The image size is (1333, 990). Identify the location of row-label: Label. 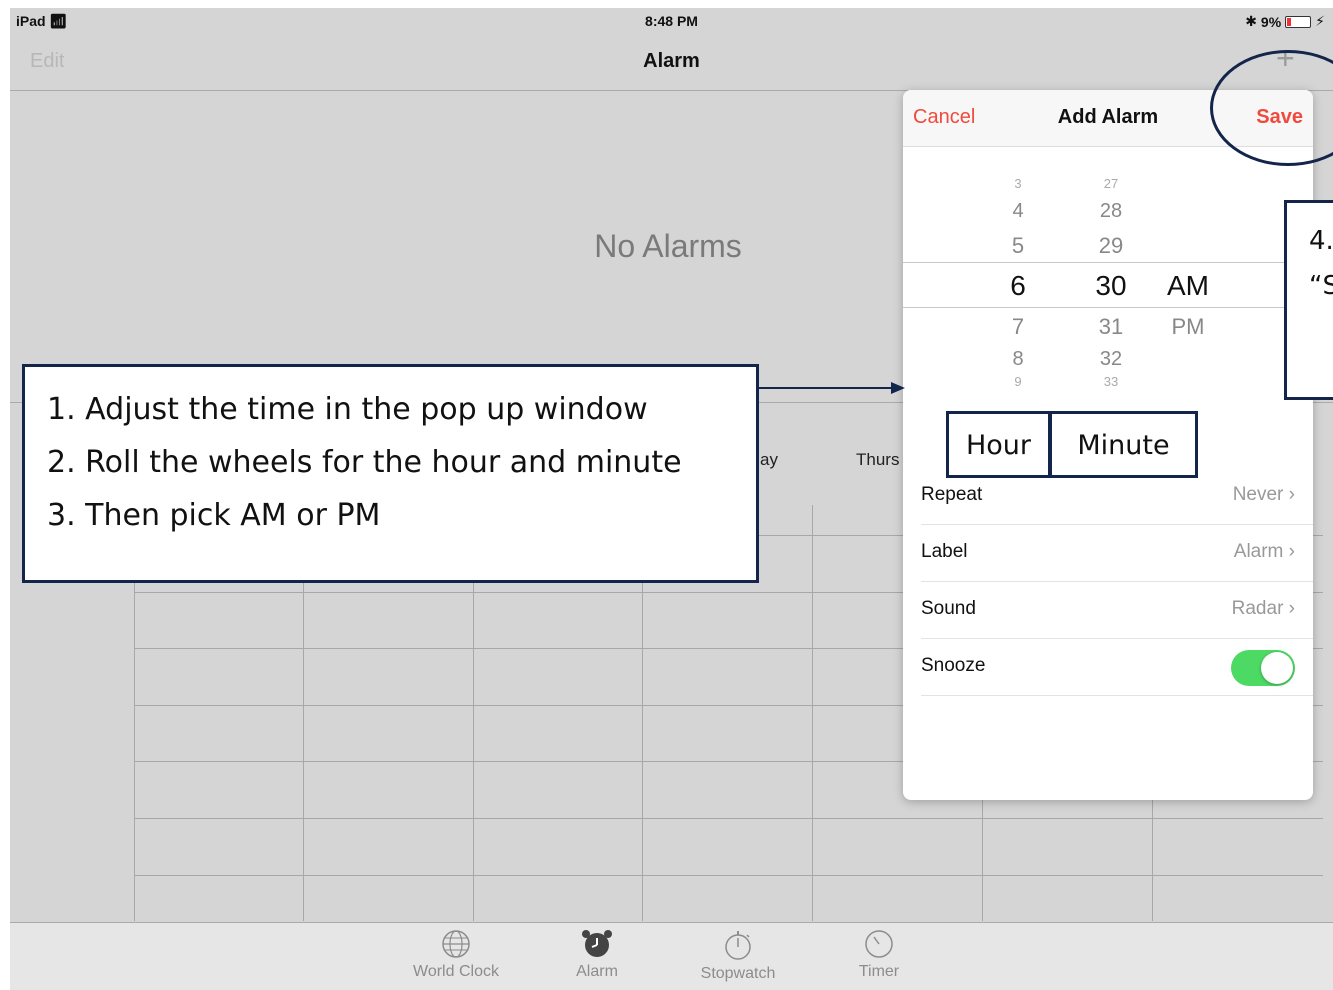
(944, 551).